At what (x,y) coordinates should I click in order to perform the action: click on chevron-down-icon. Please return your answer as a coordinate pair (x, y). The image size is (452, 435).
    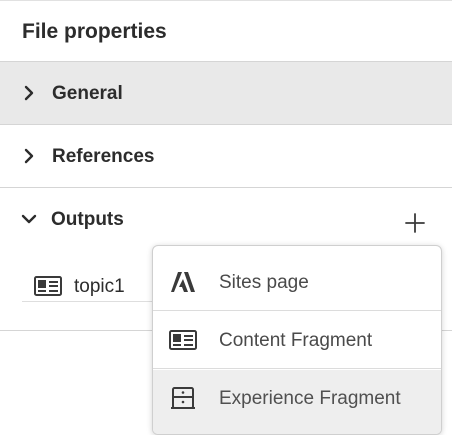
    Looking at the image, I should click on (29, 219).